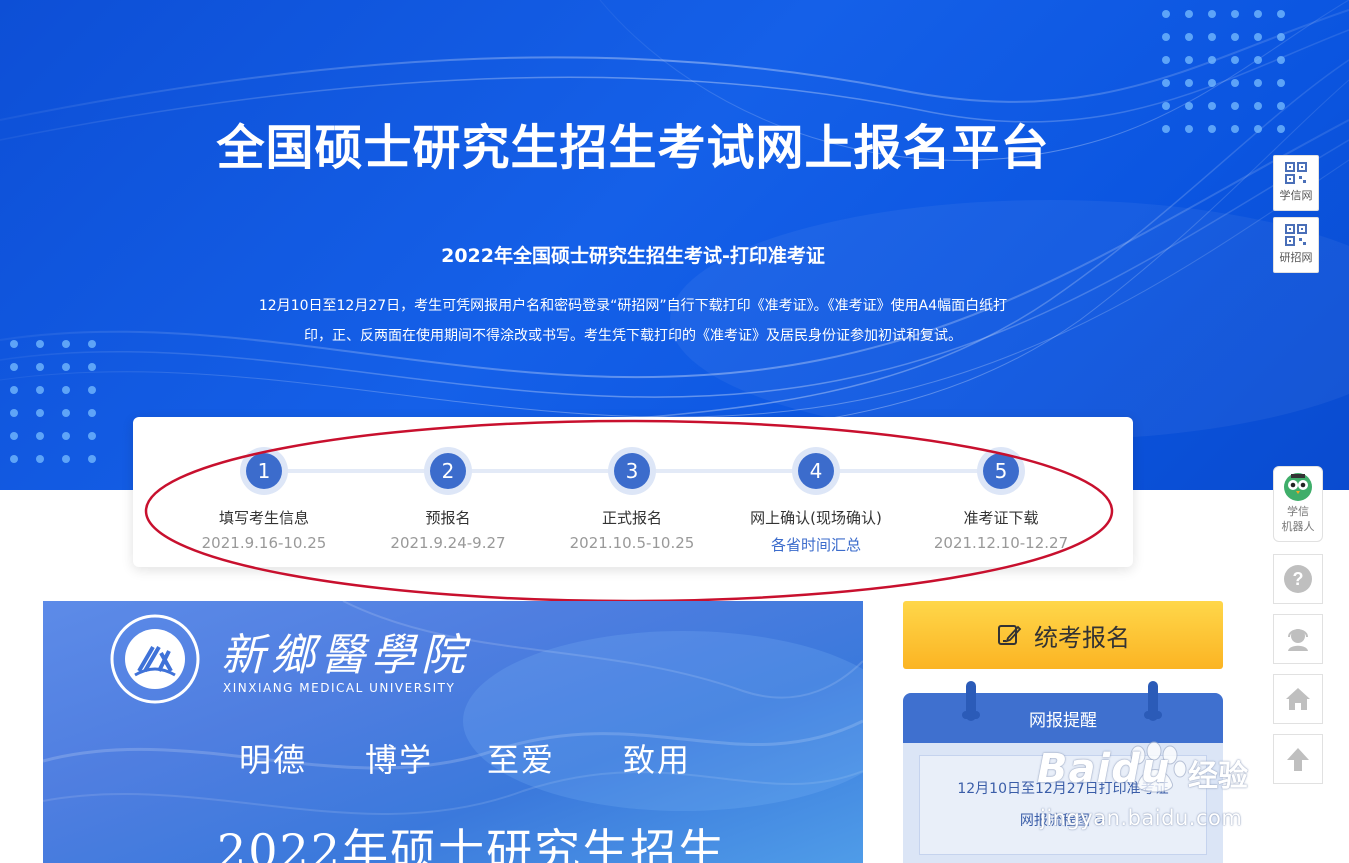 The width and height of the screenshot is (1349, 863). I want to click on motto-word: 至爱, so click(521, 760).